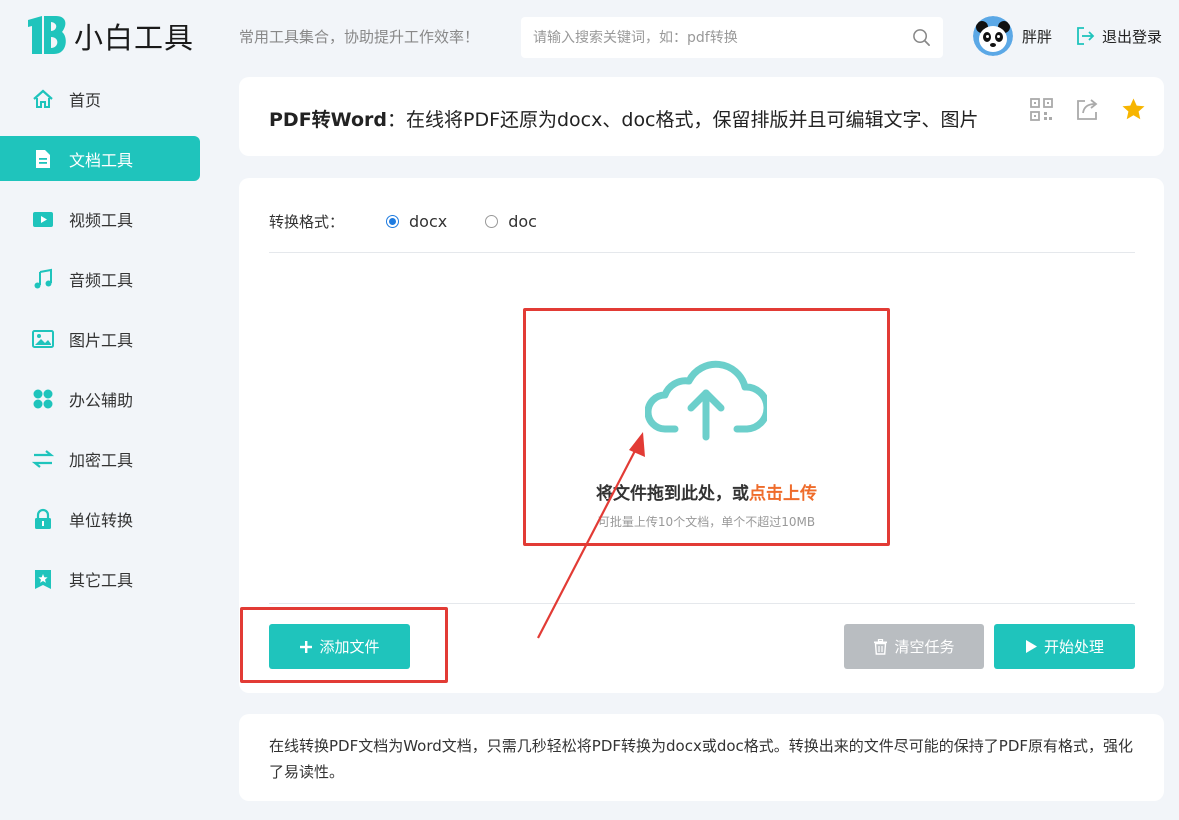  I want to click on sidebar-item-label: 音频工具, so click(101, 280).